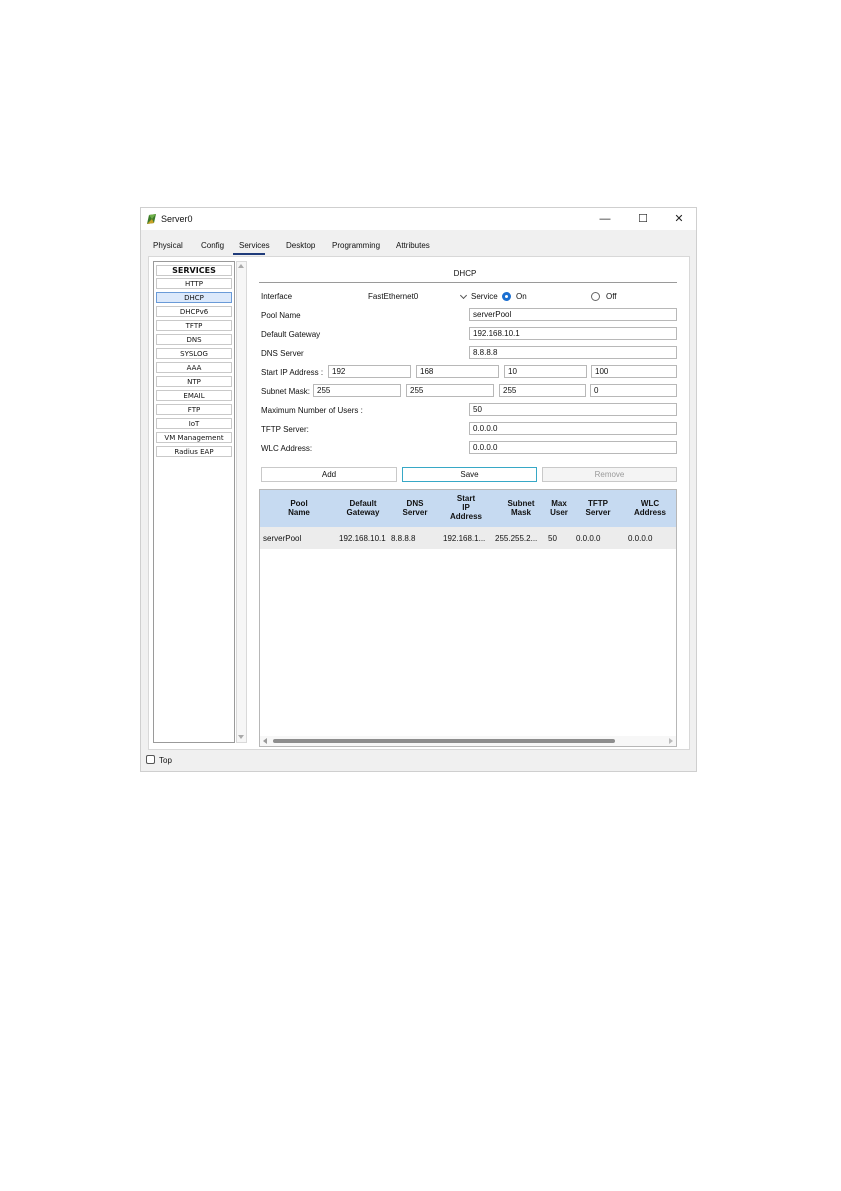 The image size is (841, 1191). I want to click on scroll-down-icon, so click(241, 737).